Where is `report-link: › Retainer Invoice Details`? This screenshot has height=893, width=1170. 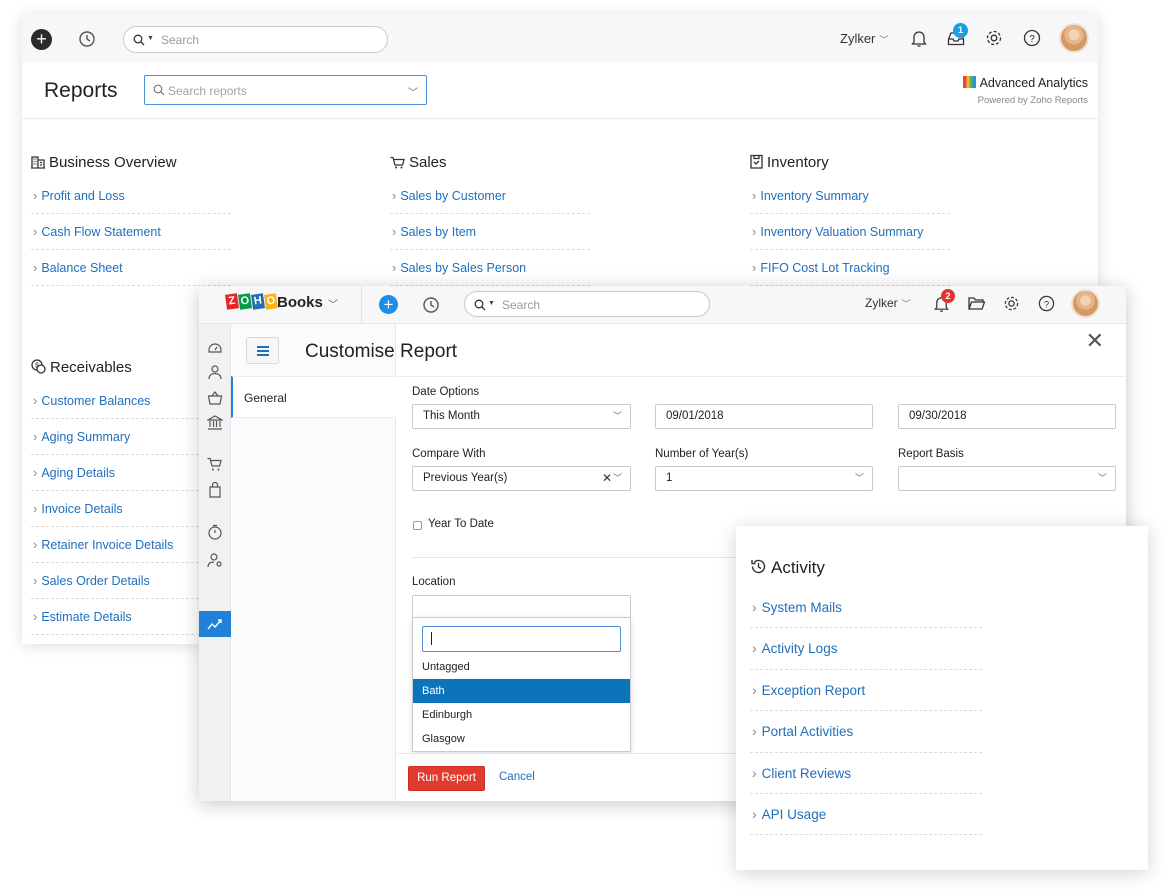 report-link: › Retainer Invoice Details is located at coordinates (115, 545).